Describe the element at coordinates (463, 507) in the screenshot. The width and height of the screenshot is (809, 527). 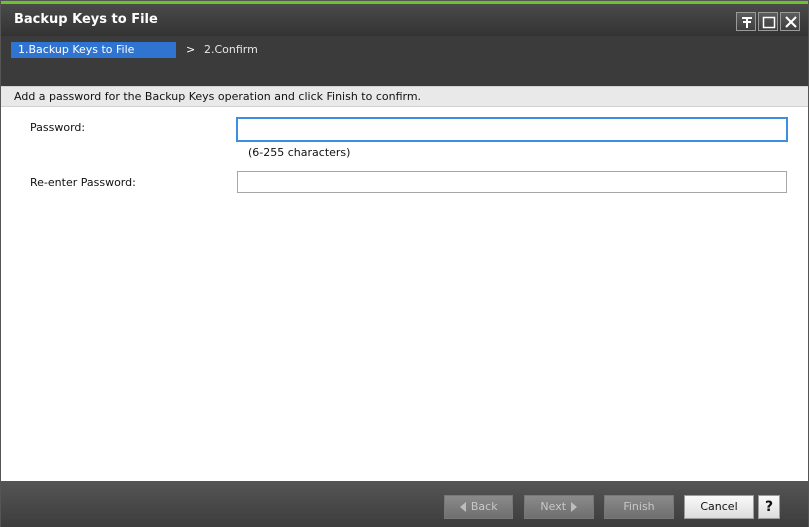
I see `arrow-left-icon` at that location.